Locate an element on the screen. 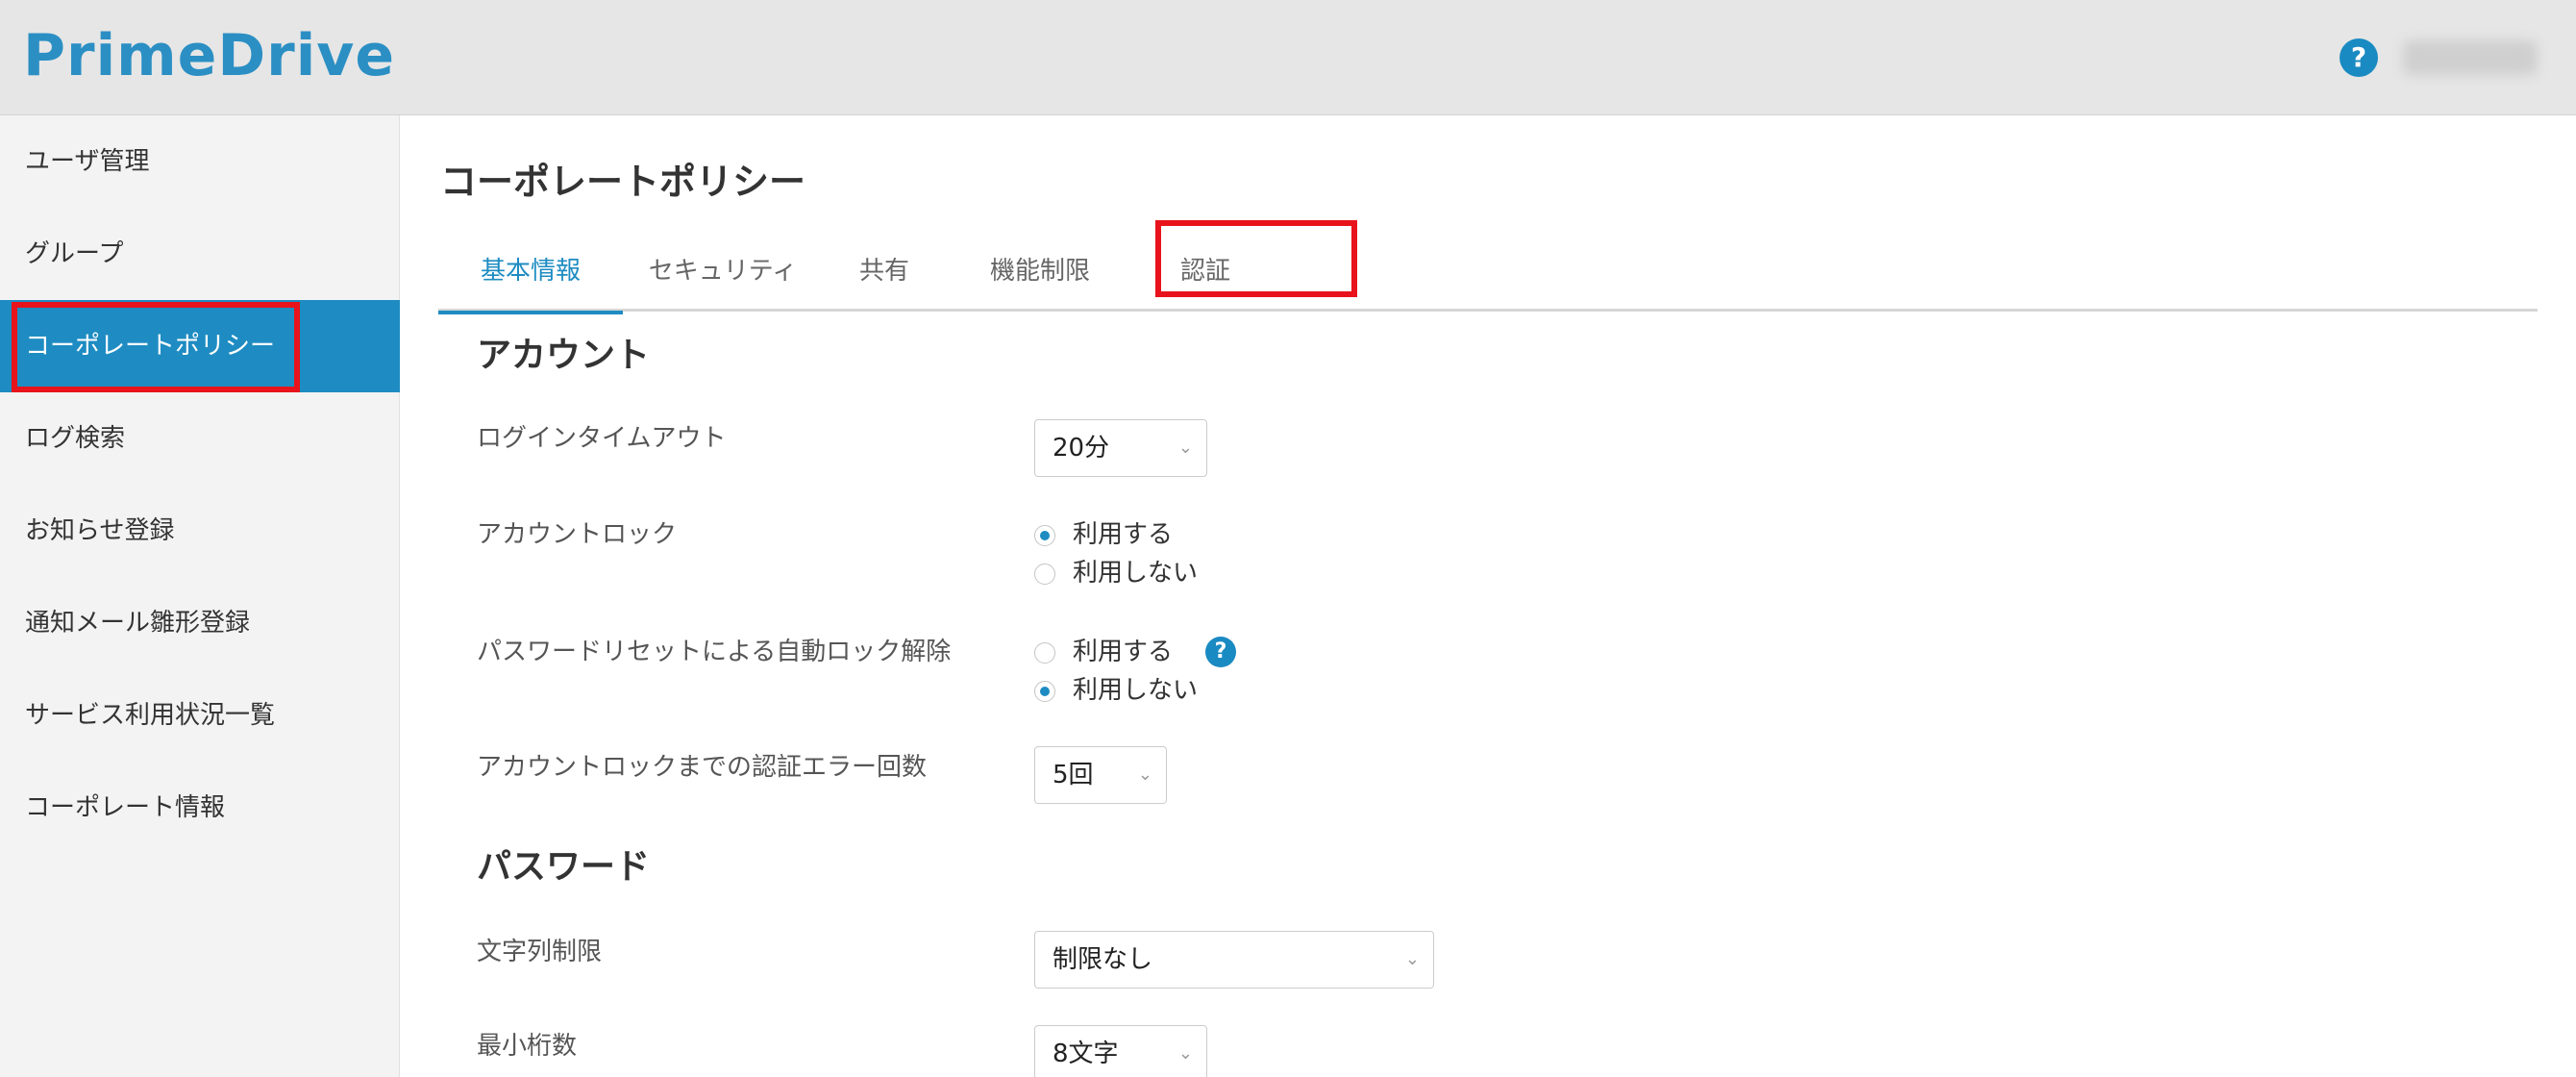 This screenshot has width=2576, height=1077. tab-sharing: 共有 is located at coordinates (885, 271).